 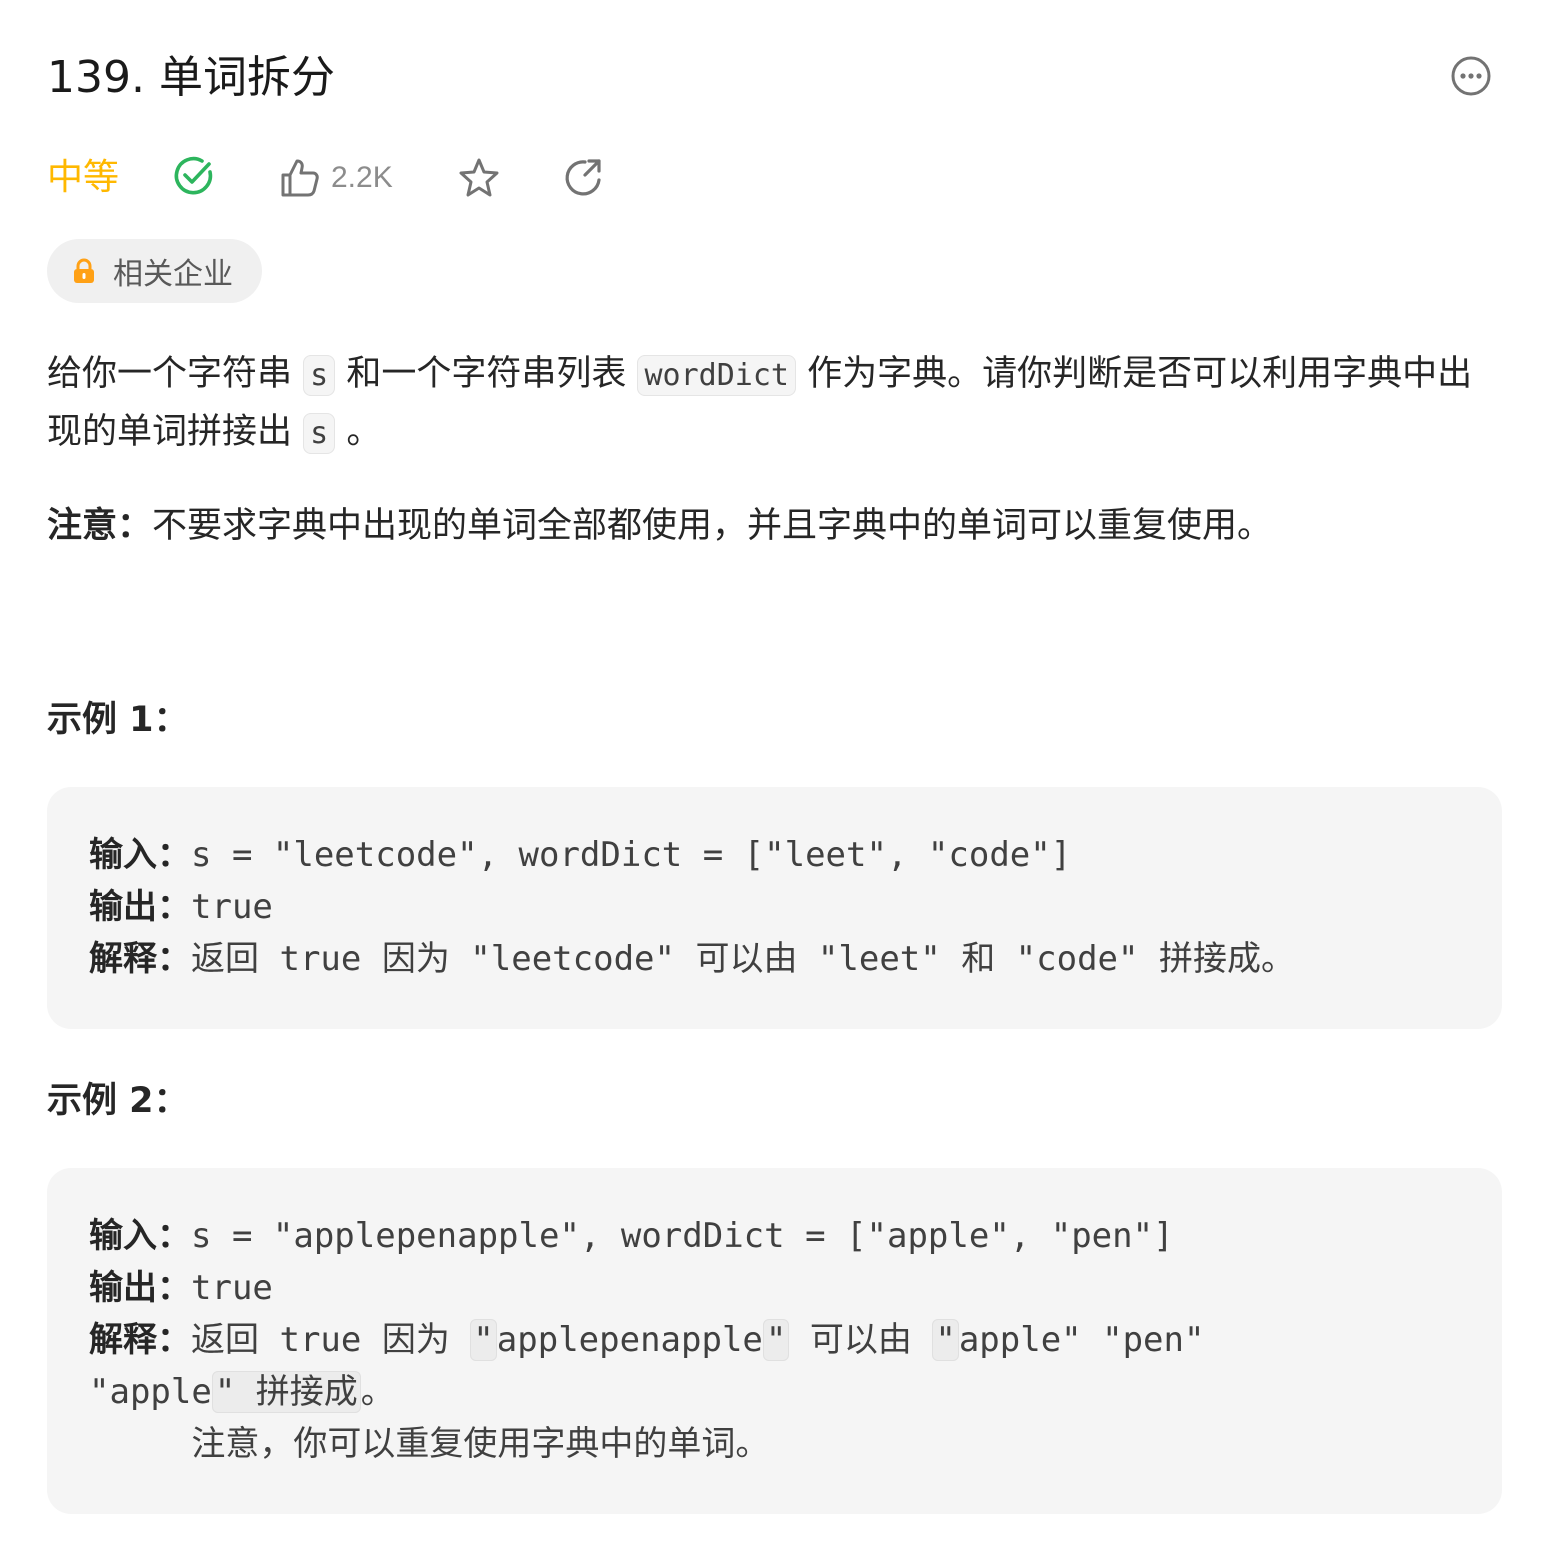 What do you see at coordinates (100, 526) in the screenshot?
I see `note-label: 注意：` at bounding box center [100, 526].